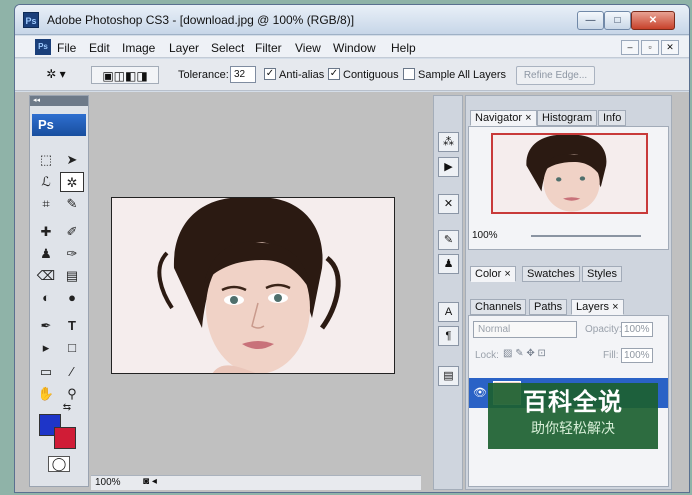  I want to click on navigator-zoom-slider, so click(586, 236).